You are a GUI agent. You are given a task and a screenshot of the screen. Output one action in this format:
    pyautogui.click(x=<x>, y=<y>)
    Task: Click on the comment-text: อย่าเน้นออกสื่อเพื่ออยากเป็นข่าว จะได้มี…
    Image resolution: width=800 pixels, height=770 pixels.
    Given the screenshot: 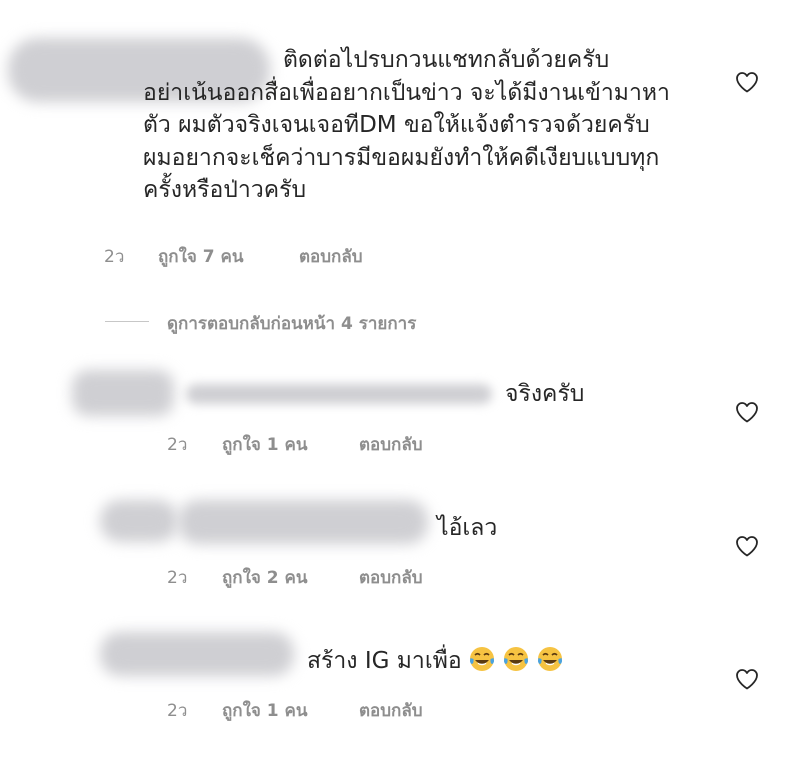 What is the action you would take?
    pyautogui.click(x=406, y=142)
    